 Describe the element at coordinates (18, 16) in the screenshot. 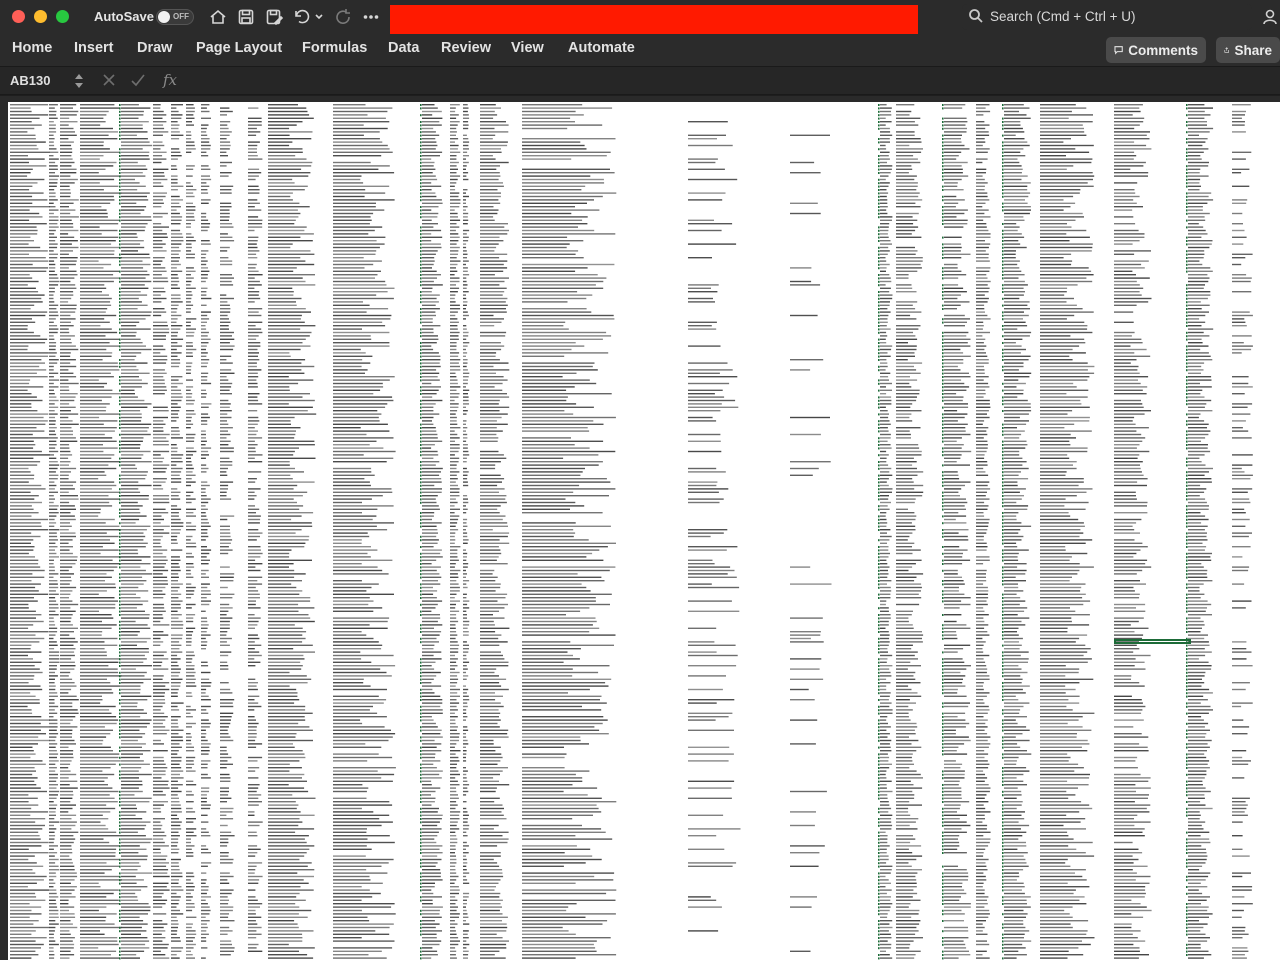

I see `window-close-button` at that location.